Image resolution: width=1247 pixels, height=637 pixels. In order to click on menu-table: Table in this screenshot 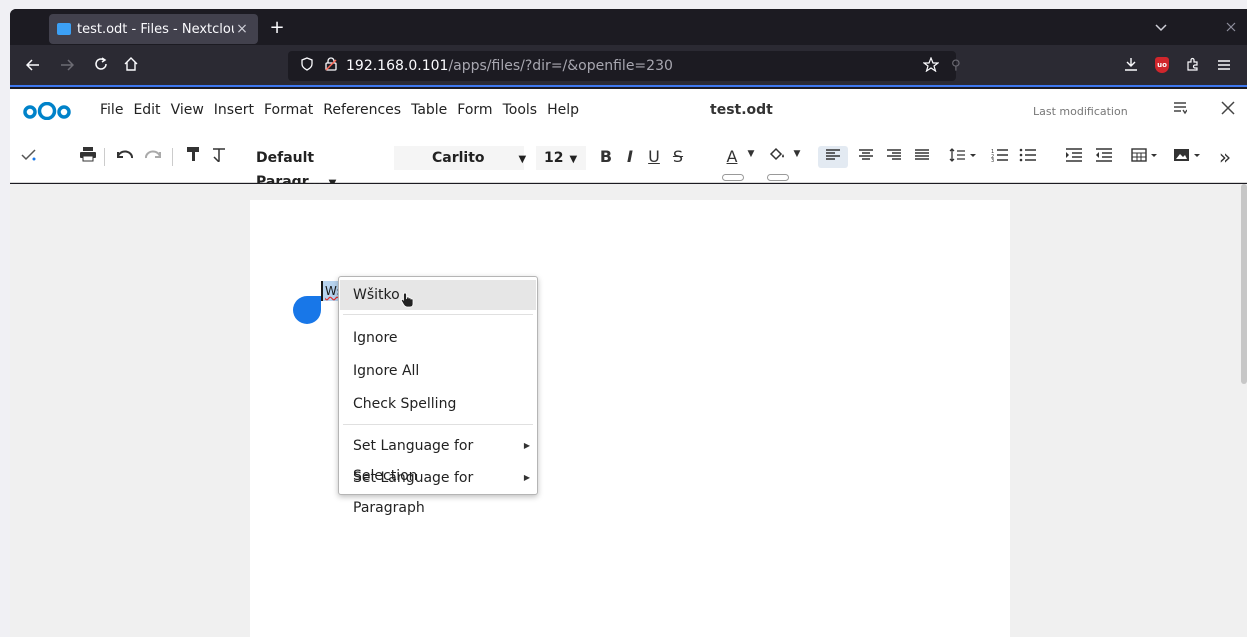, I will do `click(429, 110)`.